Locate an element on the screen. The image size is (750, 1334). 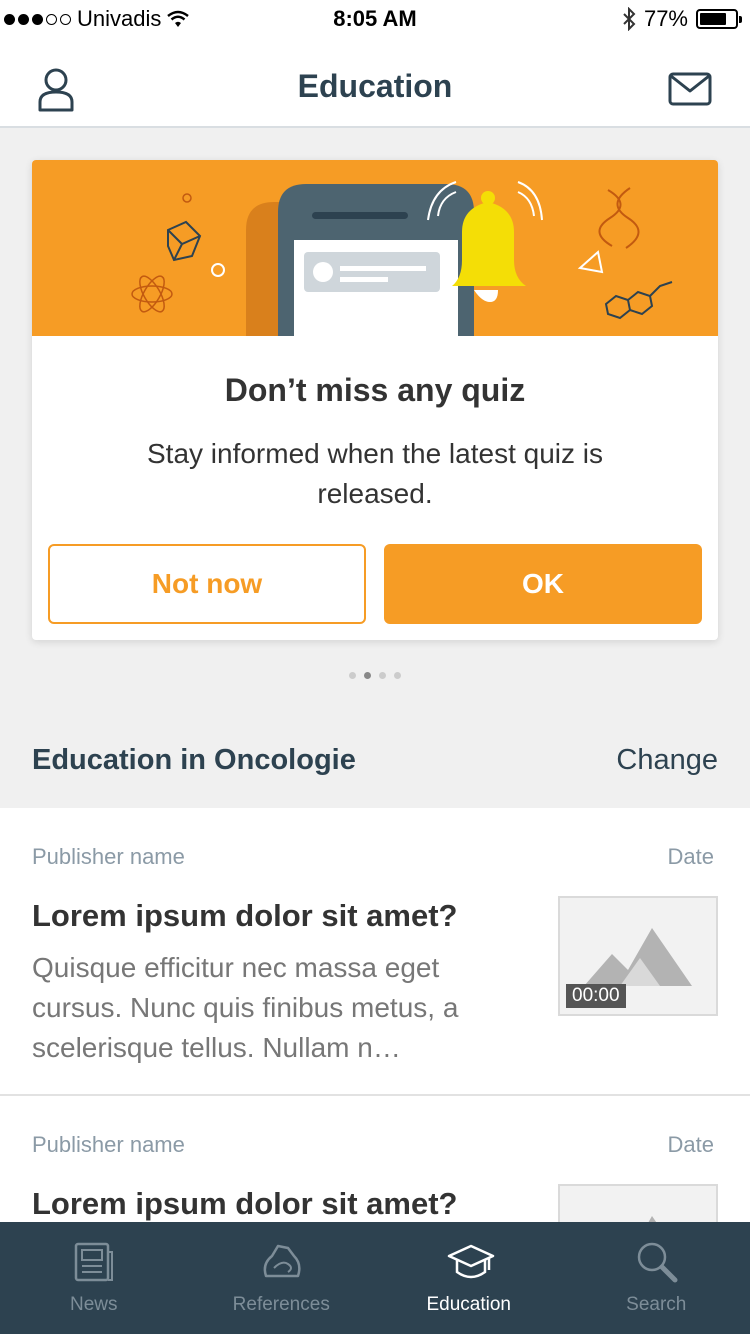
not-now-button: Not now is located at coordinates (207, 584).